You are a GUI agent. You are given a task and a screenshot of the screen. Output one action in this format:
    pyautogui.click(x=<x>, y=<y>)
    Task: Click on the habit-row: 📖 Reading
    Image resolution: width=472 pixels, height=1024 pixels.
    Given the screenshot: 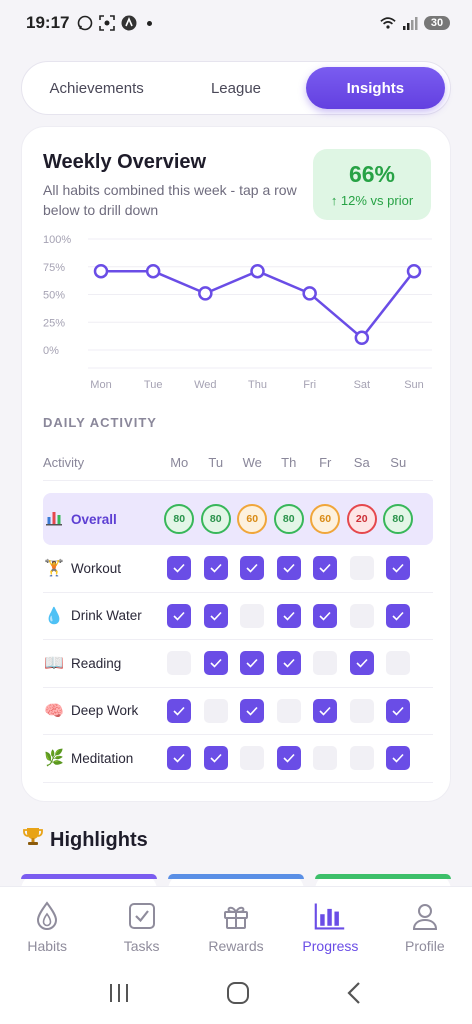 What is the action you would take?
    pyautogui.click(x=238, y=664)
    